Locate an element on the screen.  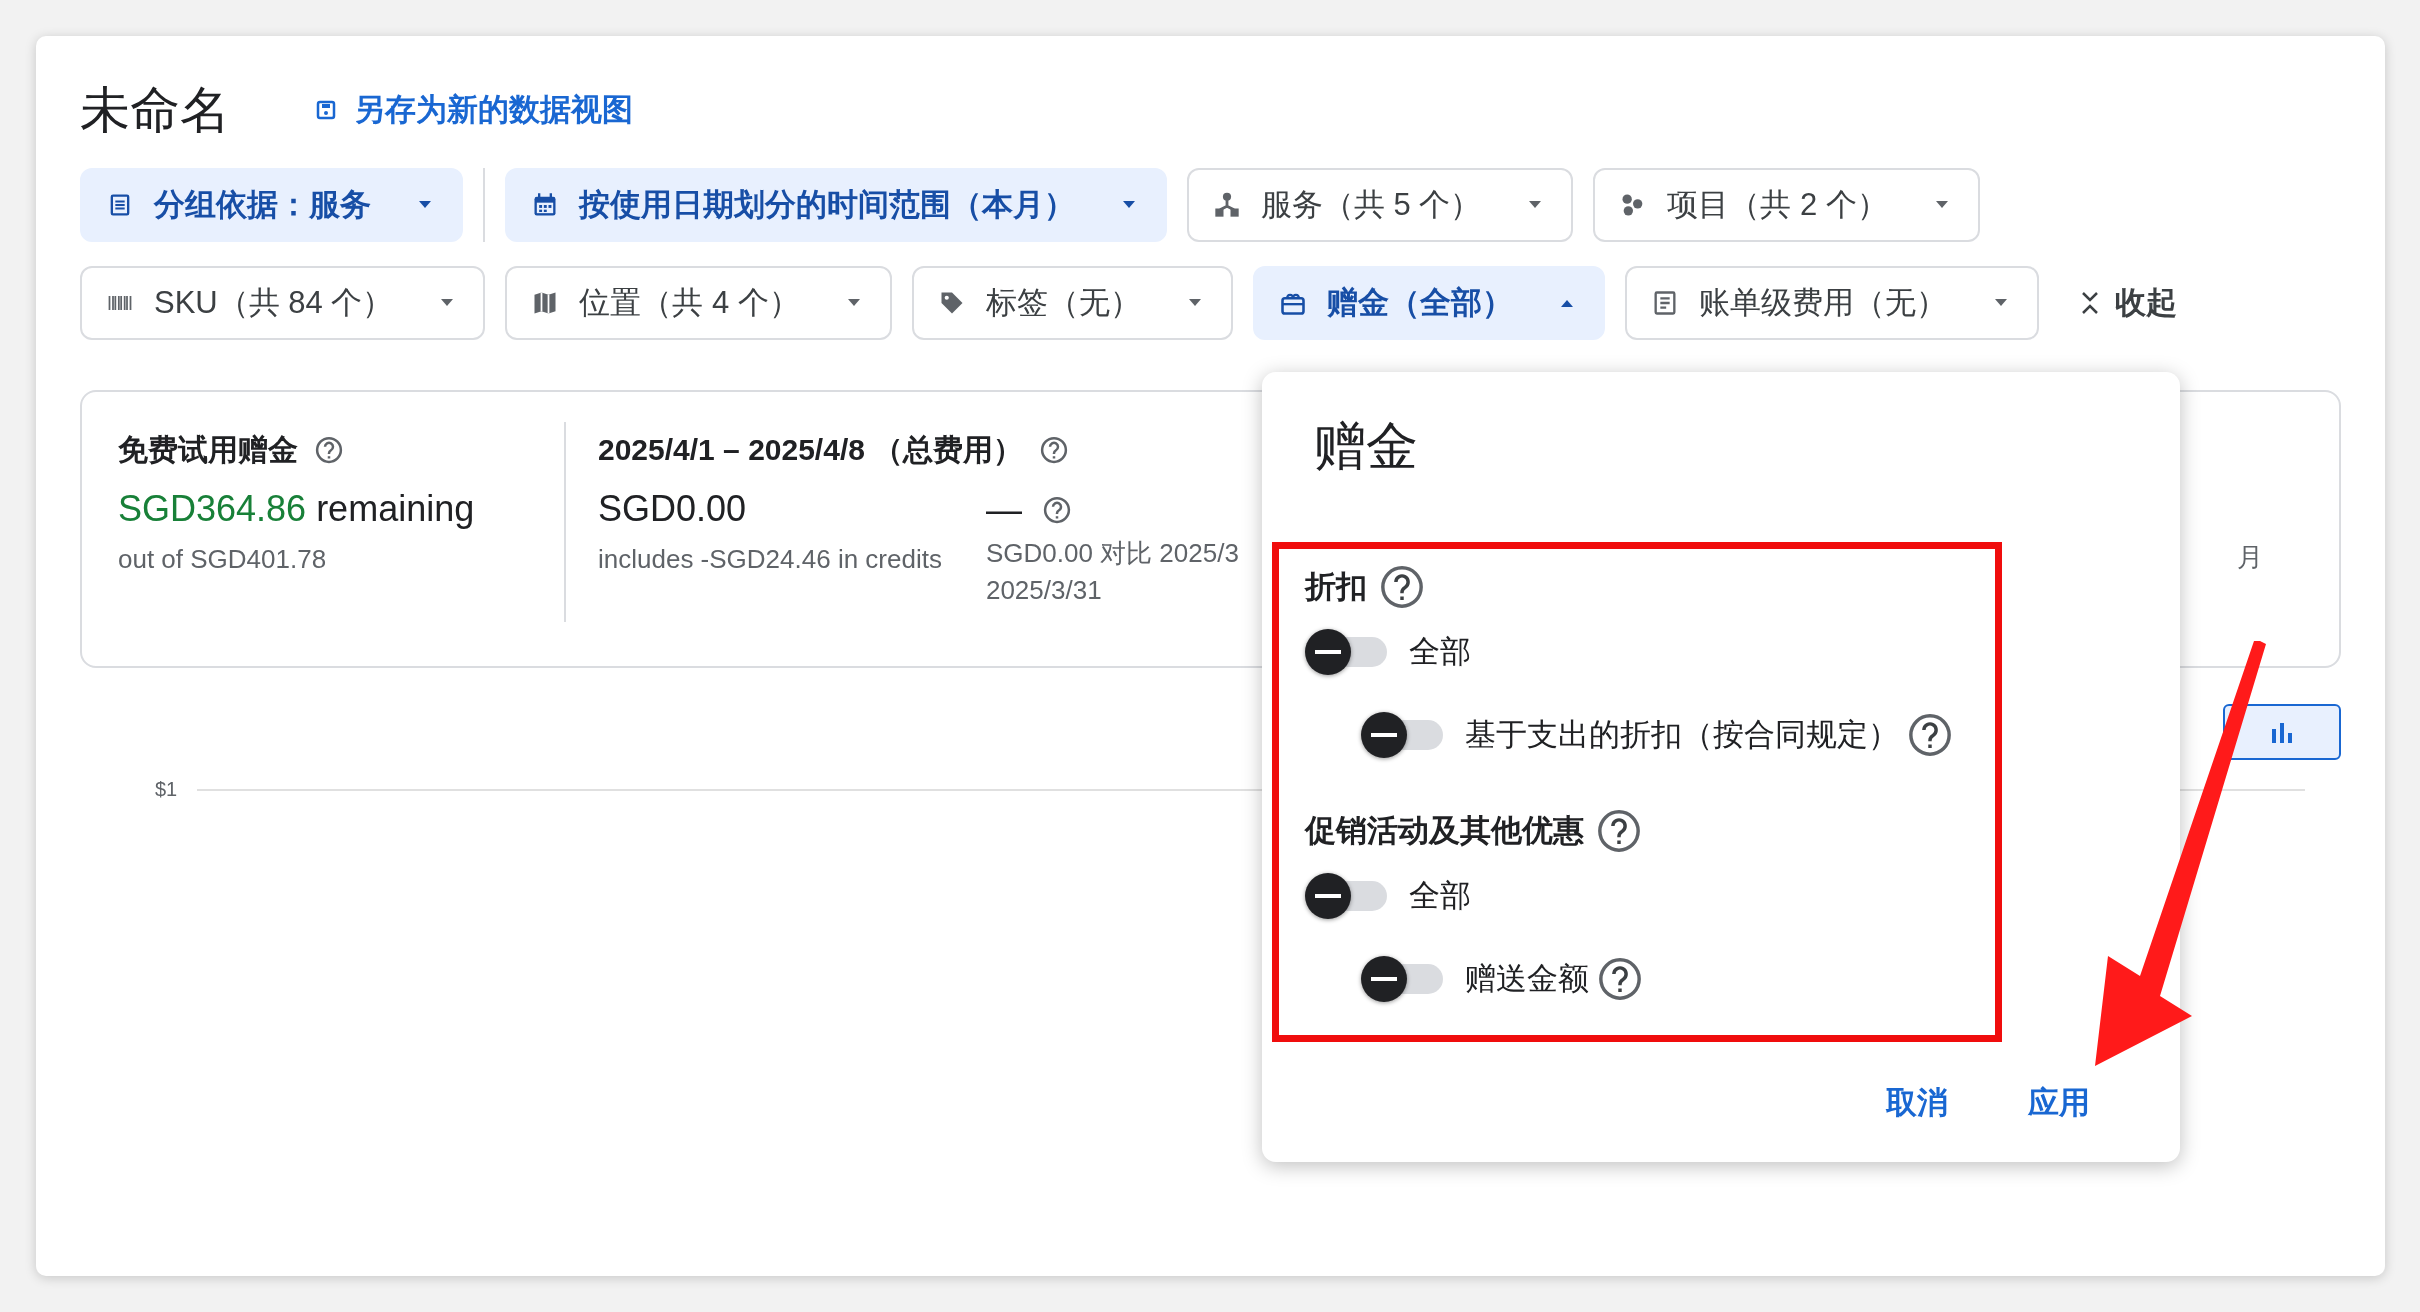
hierarchy-icon is located at coordinates (1227, 205).